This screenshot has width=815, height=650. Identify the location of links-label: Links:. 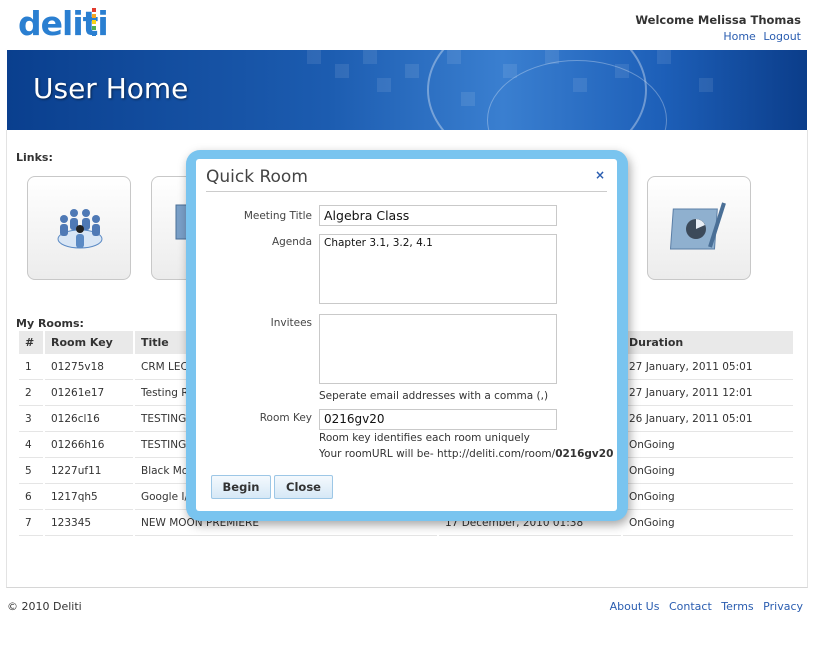
(34, 157).